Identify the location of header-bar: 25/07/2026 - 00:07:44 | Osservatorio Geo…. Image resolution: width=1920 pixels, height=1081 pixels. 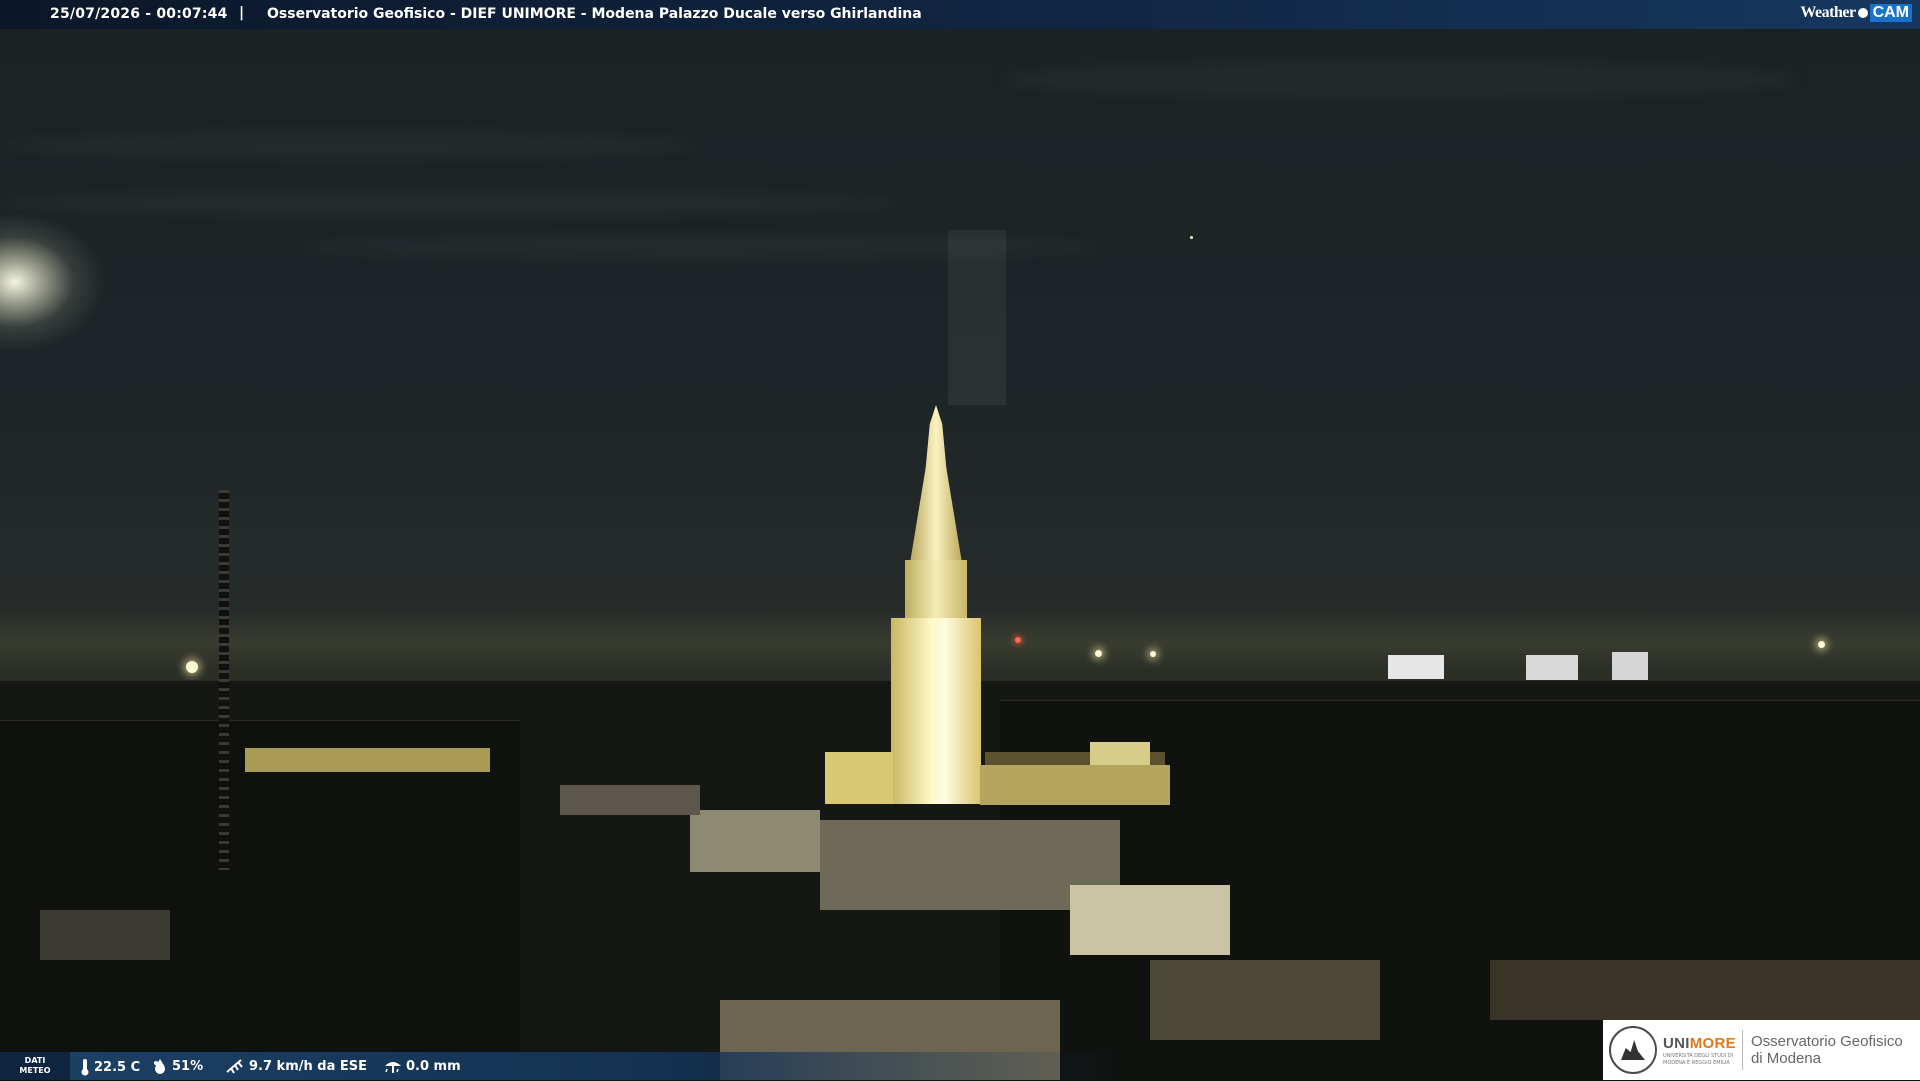
(960, 14).